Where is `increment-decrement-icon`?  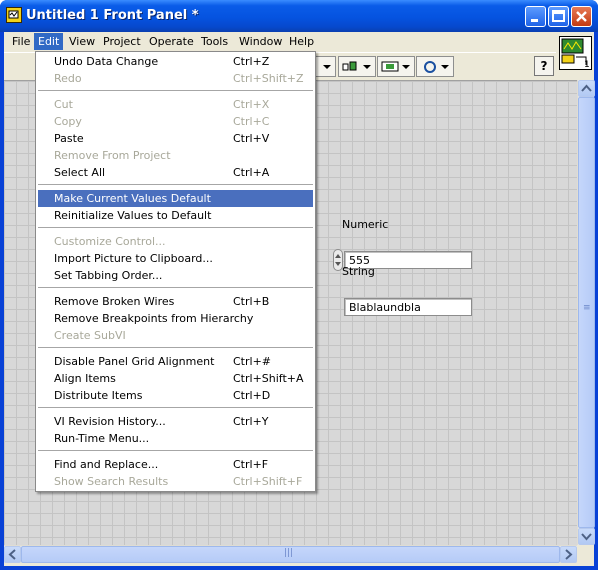 increment-decrement-icon is located at coordinates (338, 260).